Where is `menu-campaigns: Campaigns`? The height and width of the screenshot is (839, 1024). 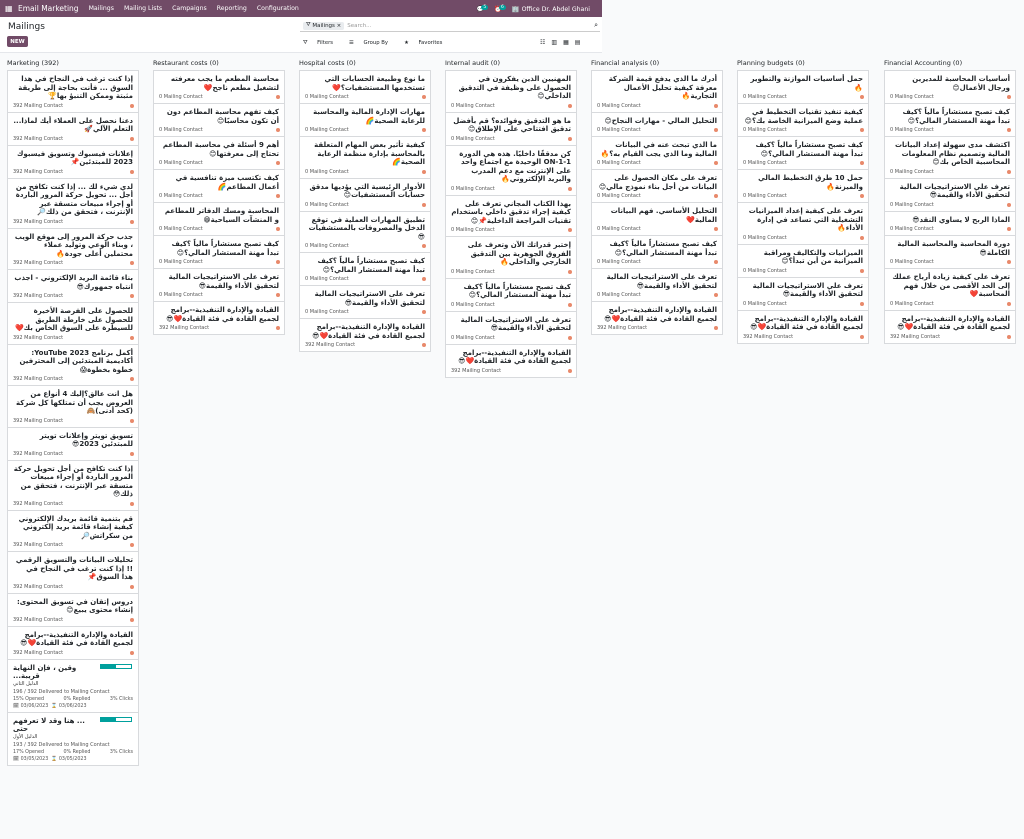
menu-campaigns: Campaigns is located at coordinates (189, 8).